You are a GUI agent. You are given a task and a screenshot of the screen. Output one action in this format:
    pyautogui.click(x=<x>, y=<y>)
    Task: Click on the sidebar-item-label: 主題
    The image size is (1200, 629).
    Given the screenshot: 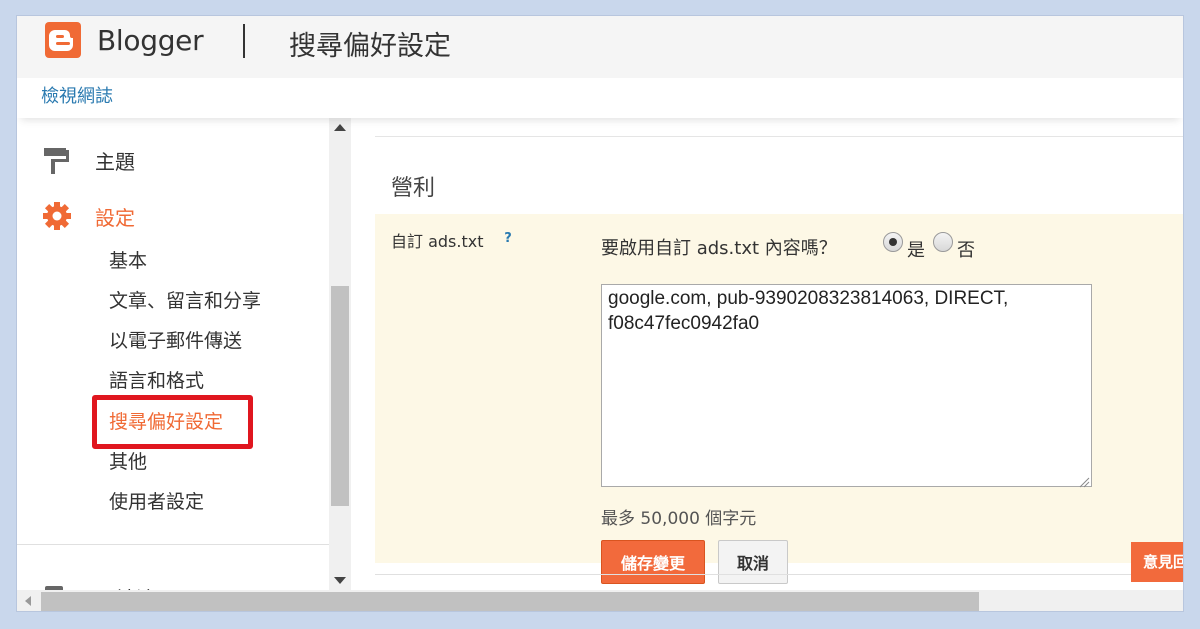 What is the action you would take?
    pyautogui.click(x=115, y=161)
    